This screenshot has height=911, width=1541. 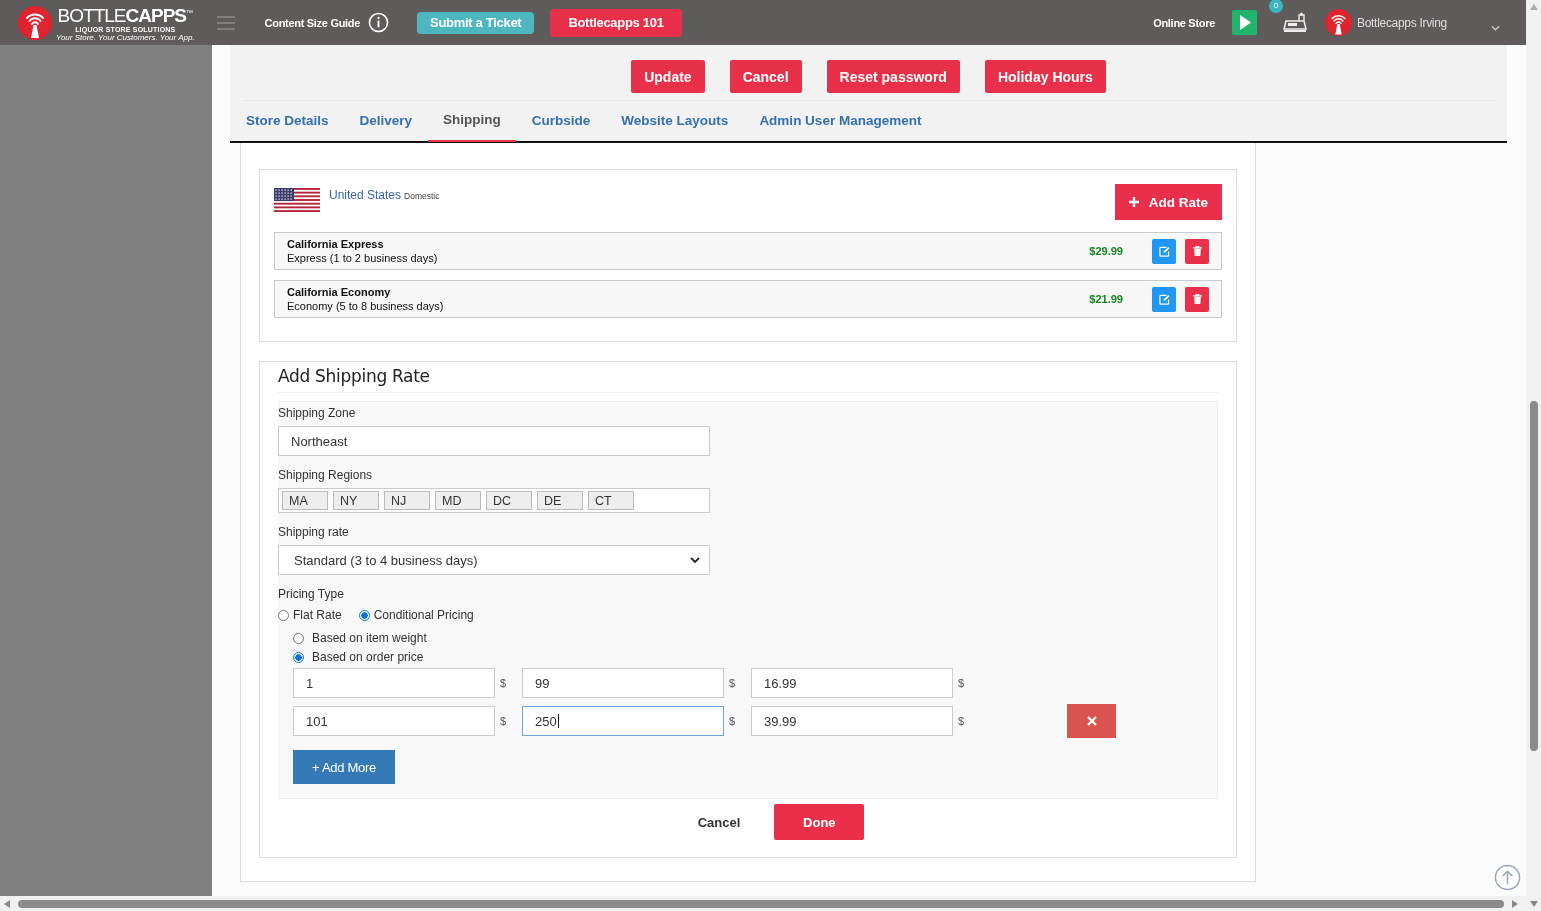 I want to click on scroll-to-top-icon, so click(x=1507, y=877).